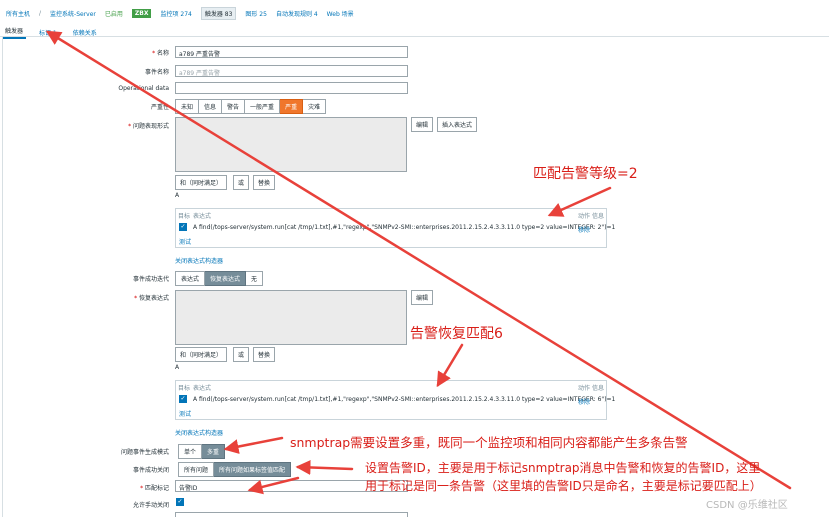 This screenshot has height=517, width=829. I want to click on arrow-to-recovery-expr, so click(450, 365).